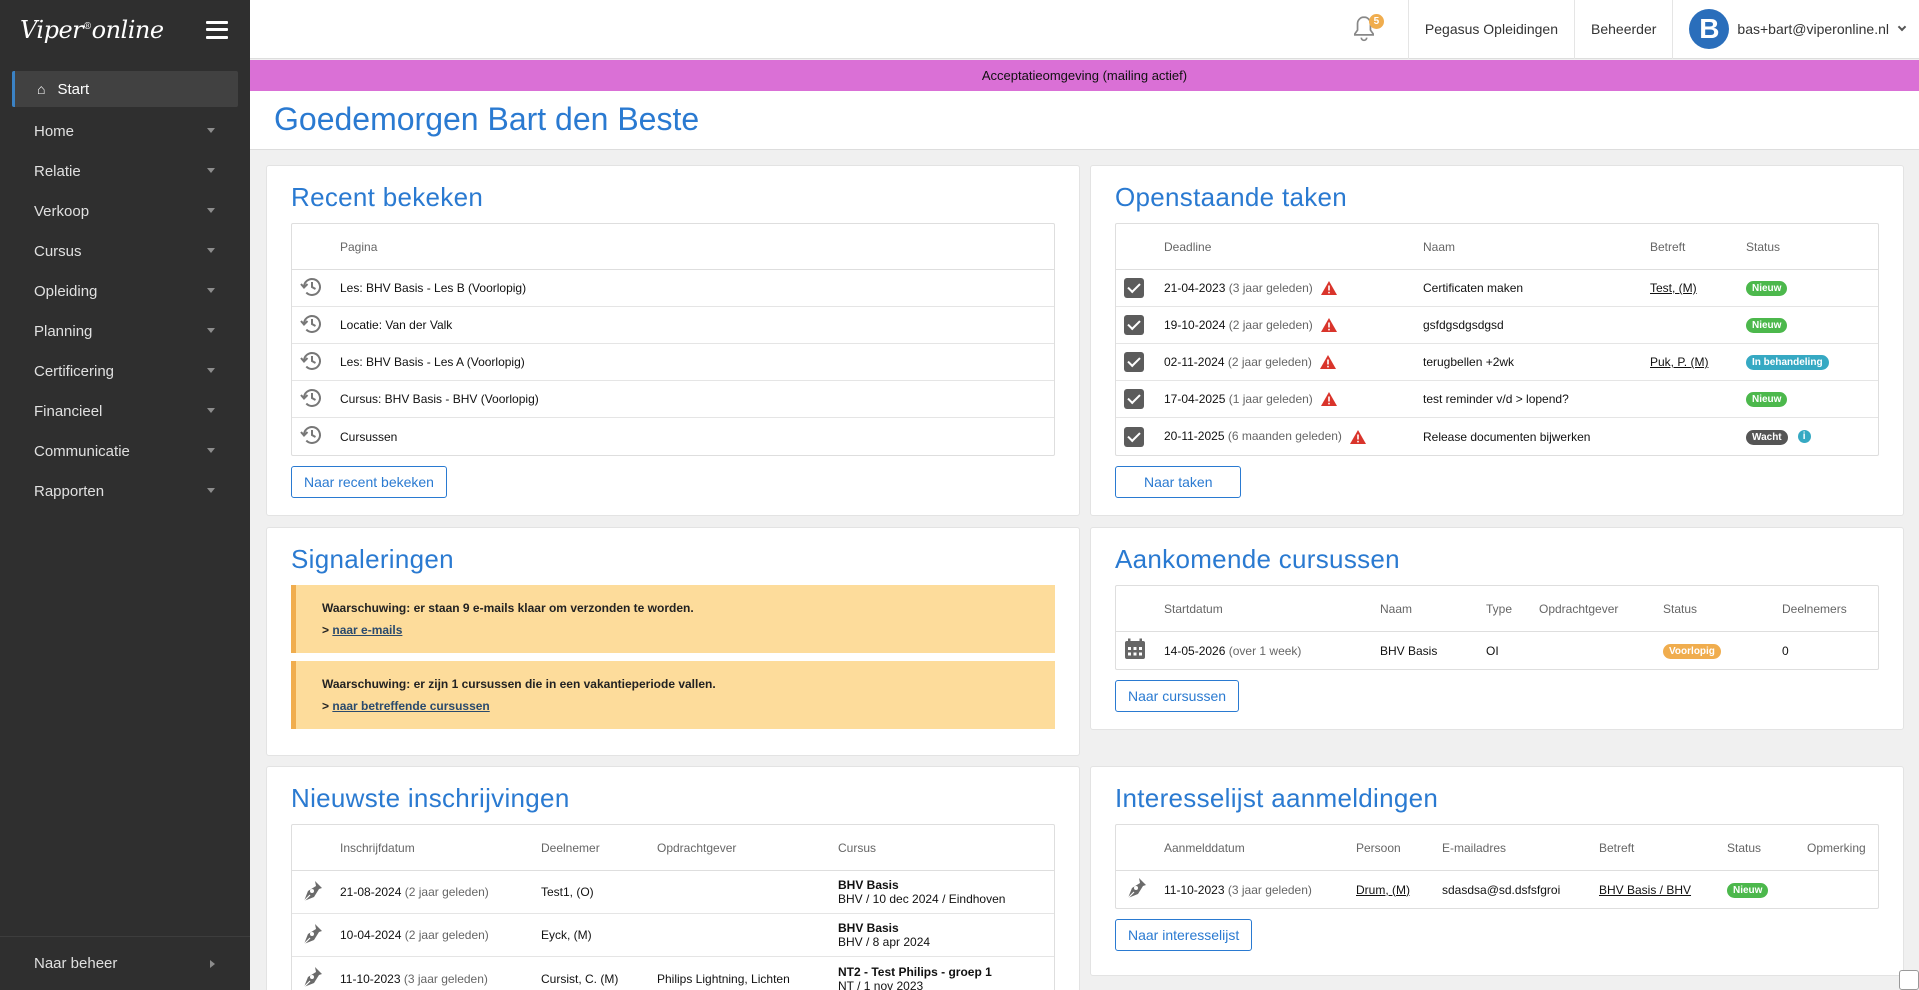  I want to click on sidebar-item-naar-beheer: Naar beheer, so click(125, 963).